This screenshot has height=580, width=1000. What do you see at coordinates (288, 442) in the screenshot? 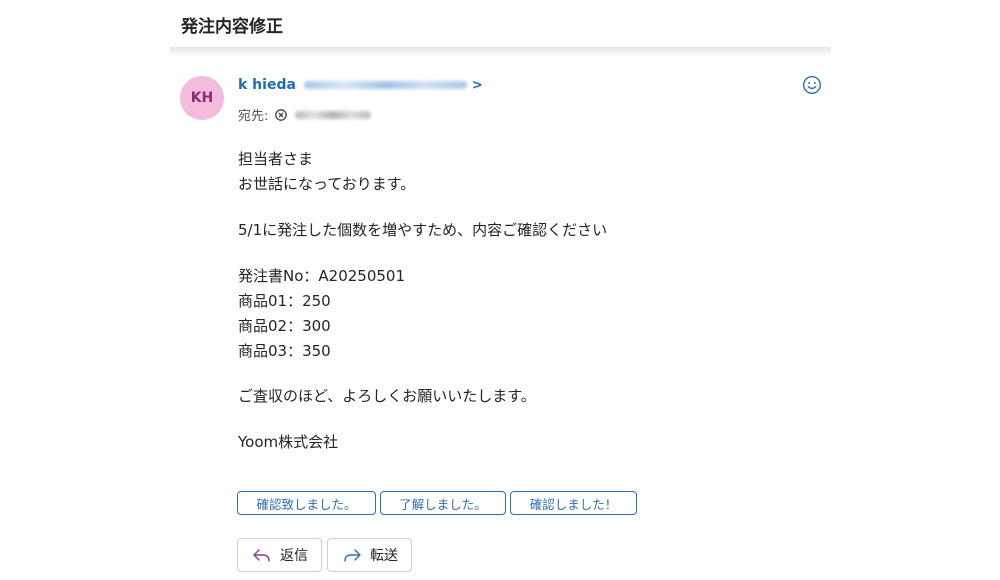
I see `body-signature: Yoom株式会社` at bounding box center [288, 442].